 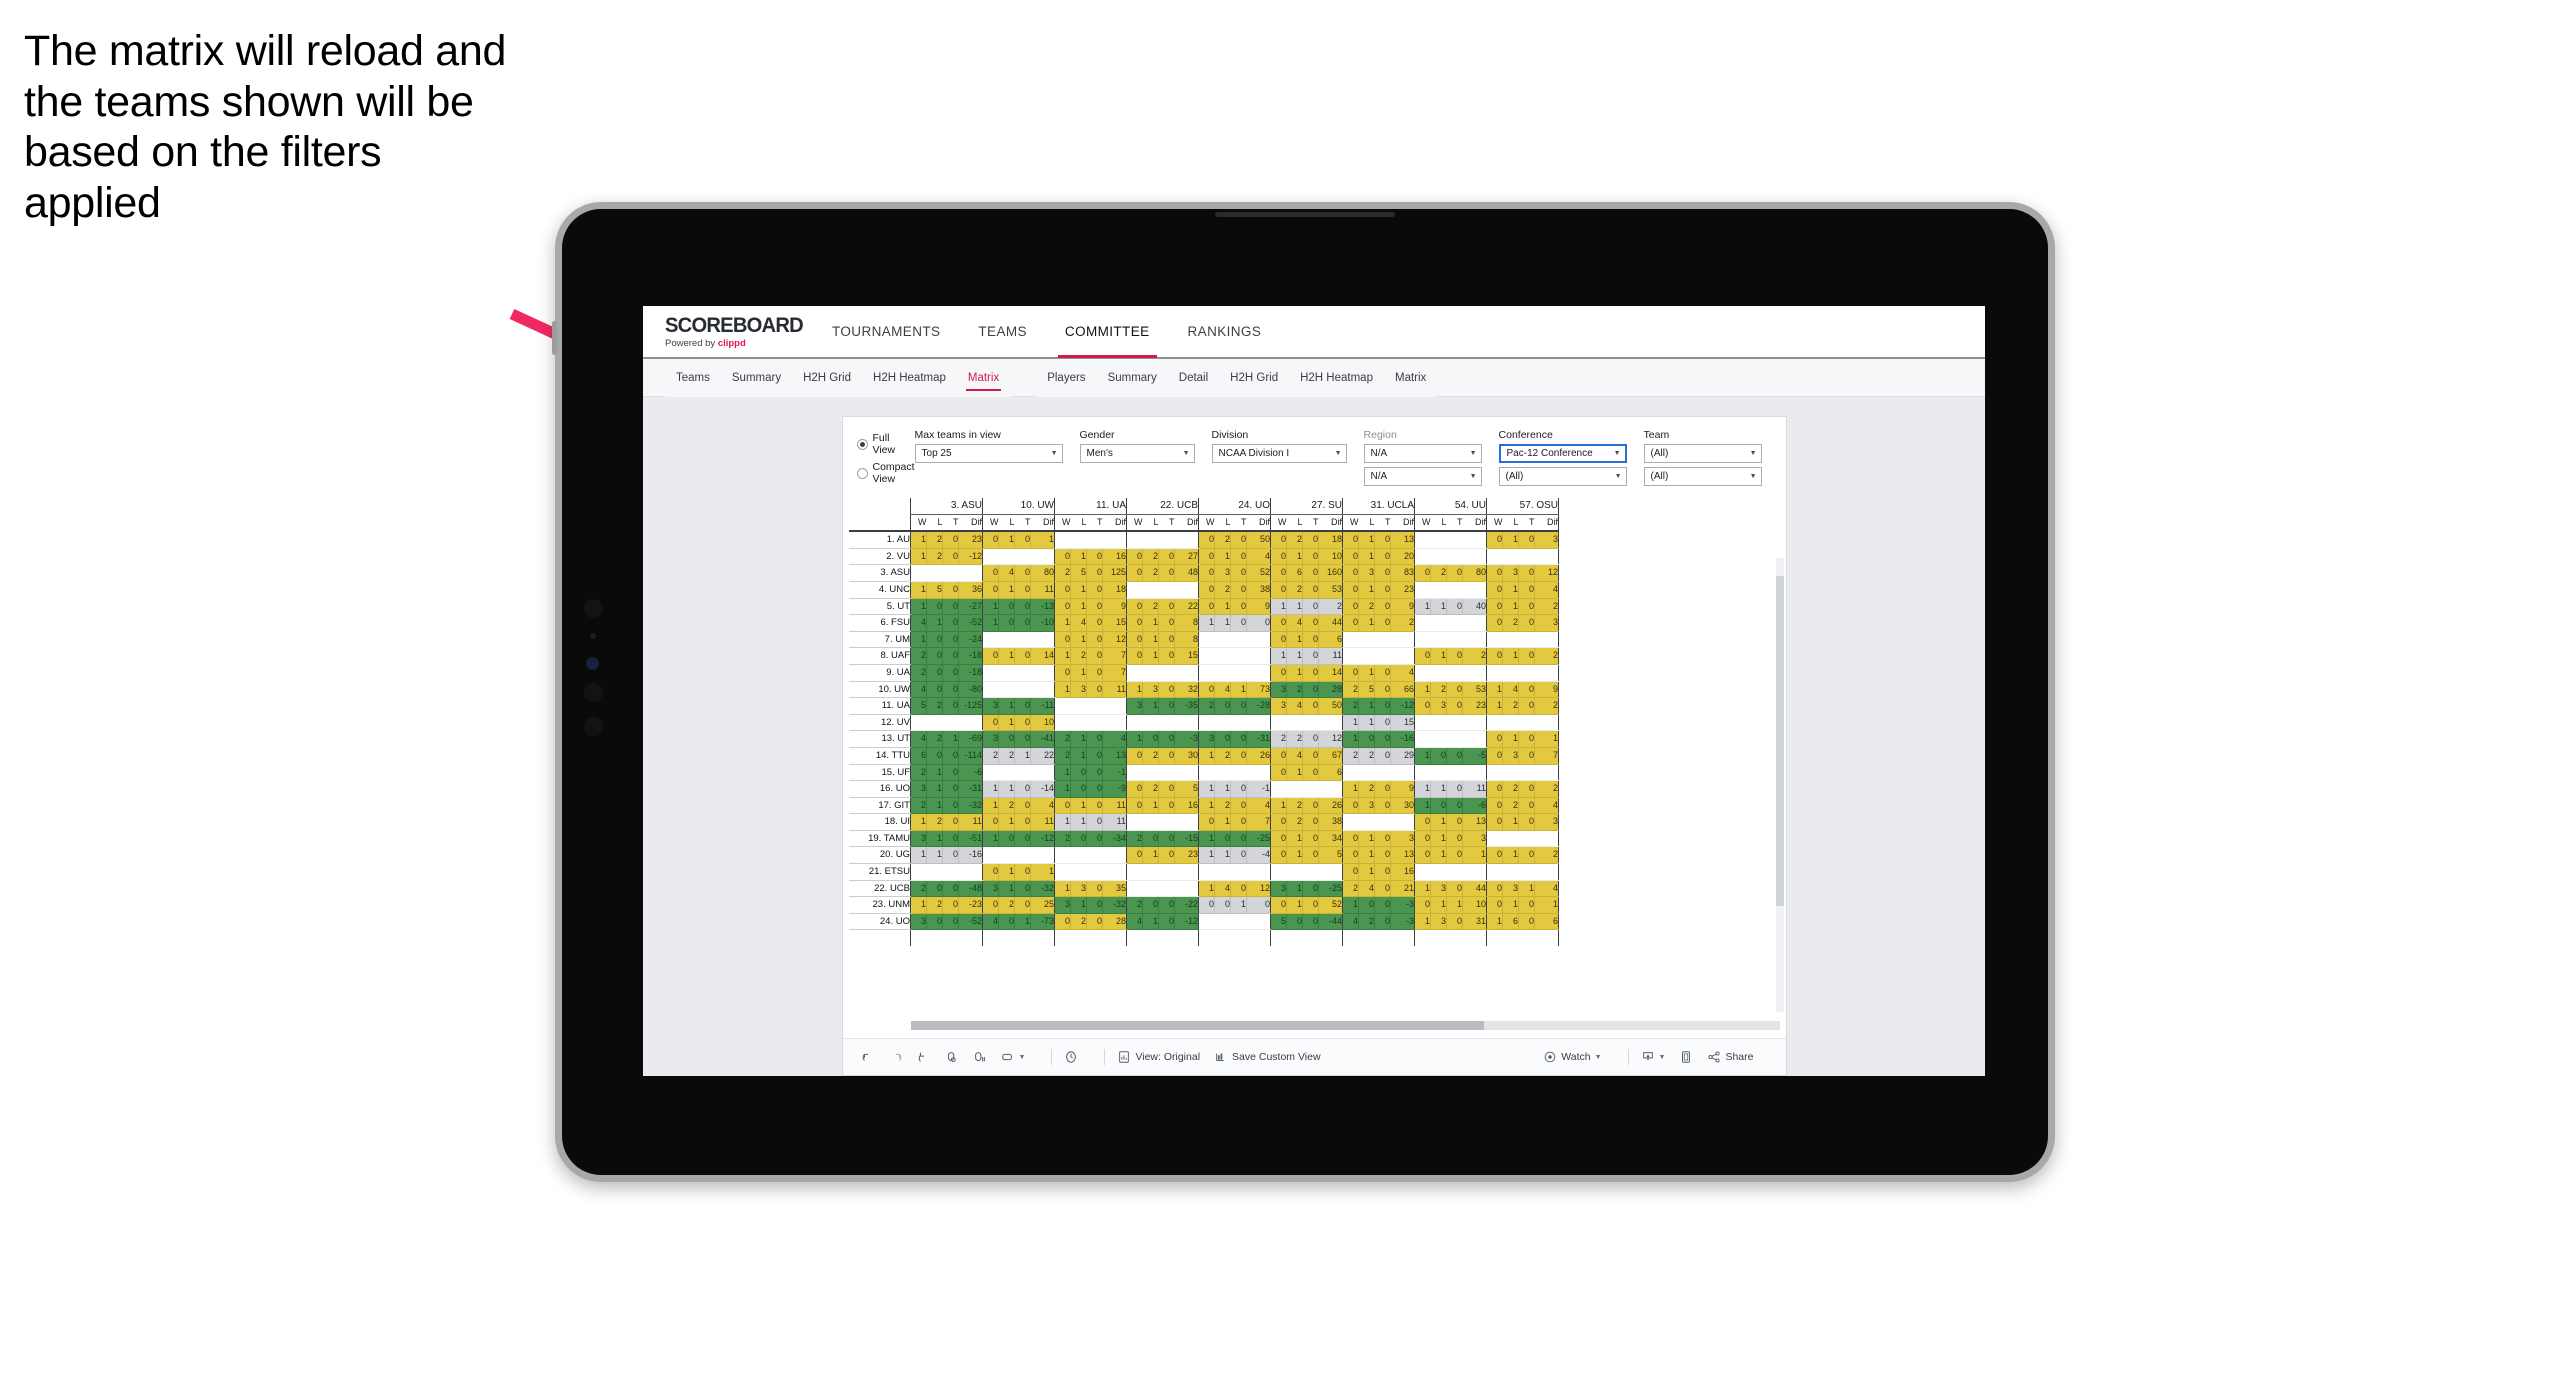 What do you see at coordinates (1330, 806) in the screenshot?
I see `matrix-cell: 26` at bounding box center [1330, 806].